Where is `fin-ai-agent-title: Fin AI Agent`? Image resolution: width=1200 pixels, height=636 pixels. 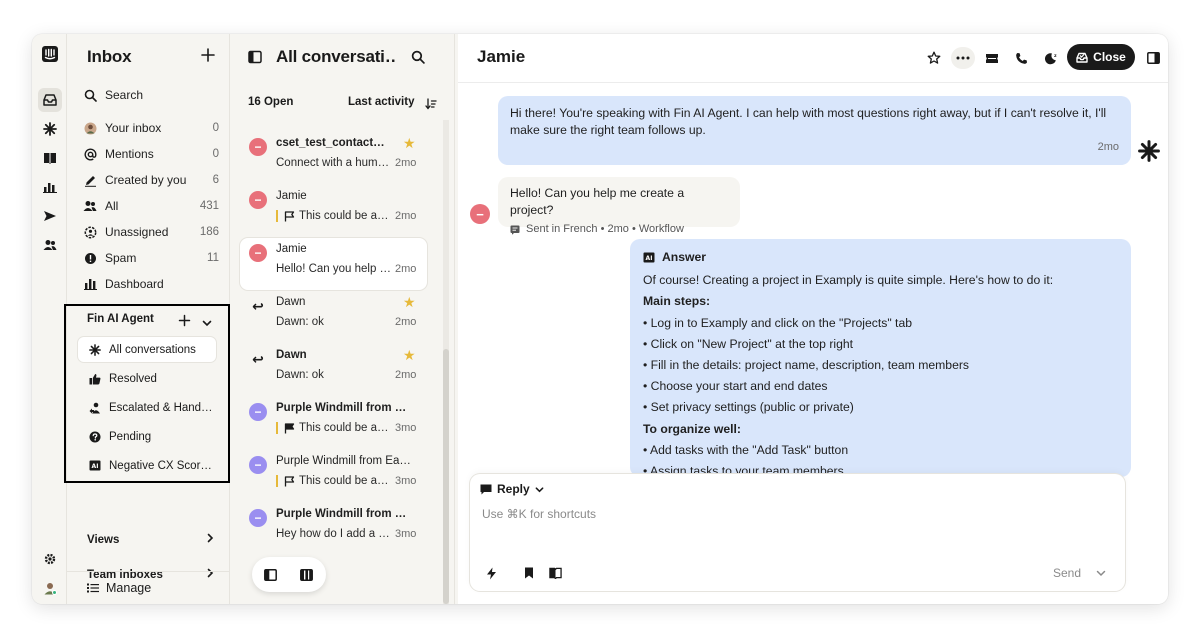 fin-ai-agent-title: Fin AI Agent is located at coordinates (120, 319).